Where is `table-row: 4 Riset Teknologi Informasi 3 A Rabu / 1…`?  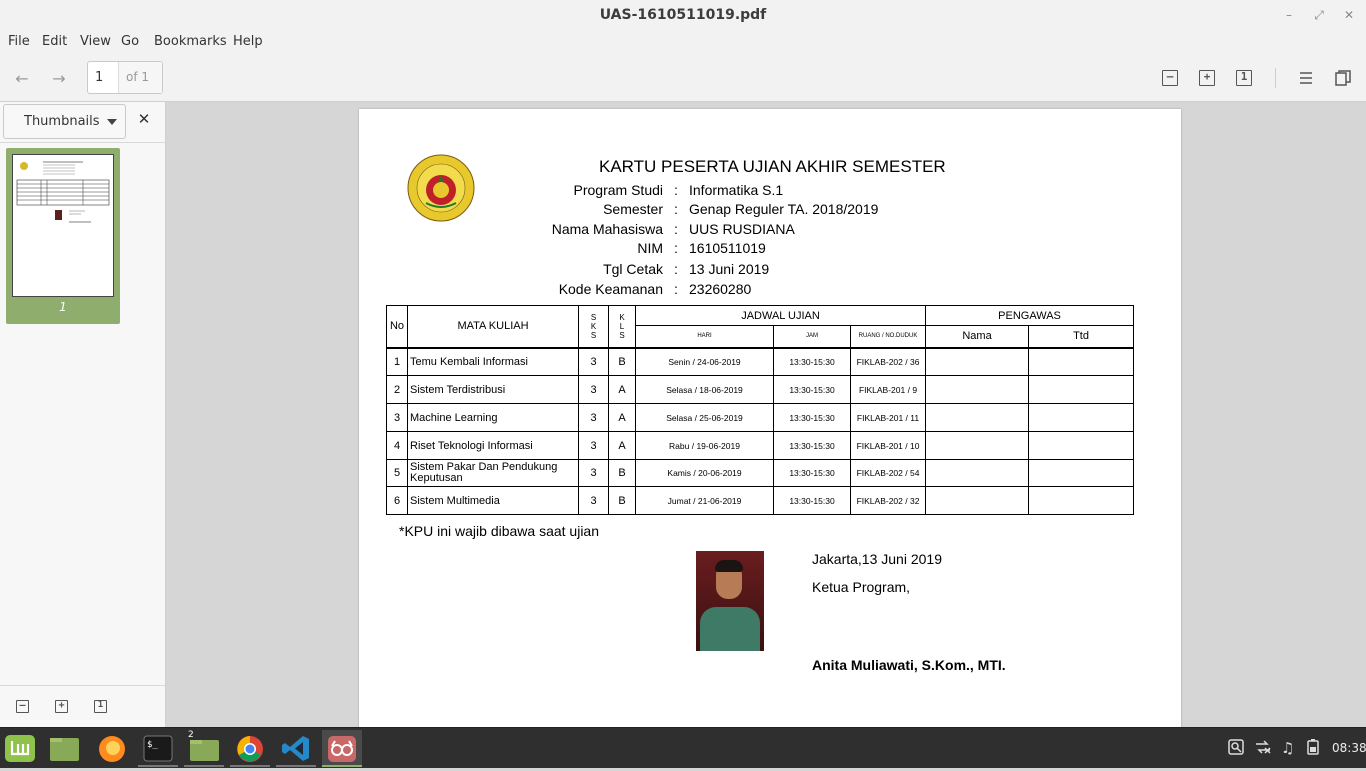 table-row: 4 Riset Teknologi Informasi 3 A Rabu / 1… is located at coordinates (760, 445).